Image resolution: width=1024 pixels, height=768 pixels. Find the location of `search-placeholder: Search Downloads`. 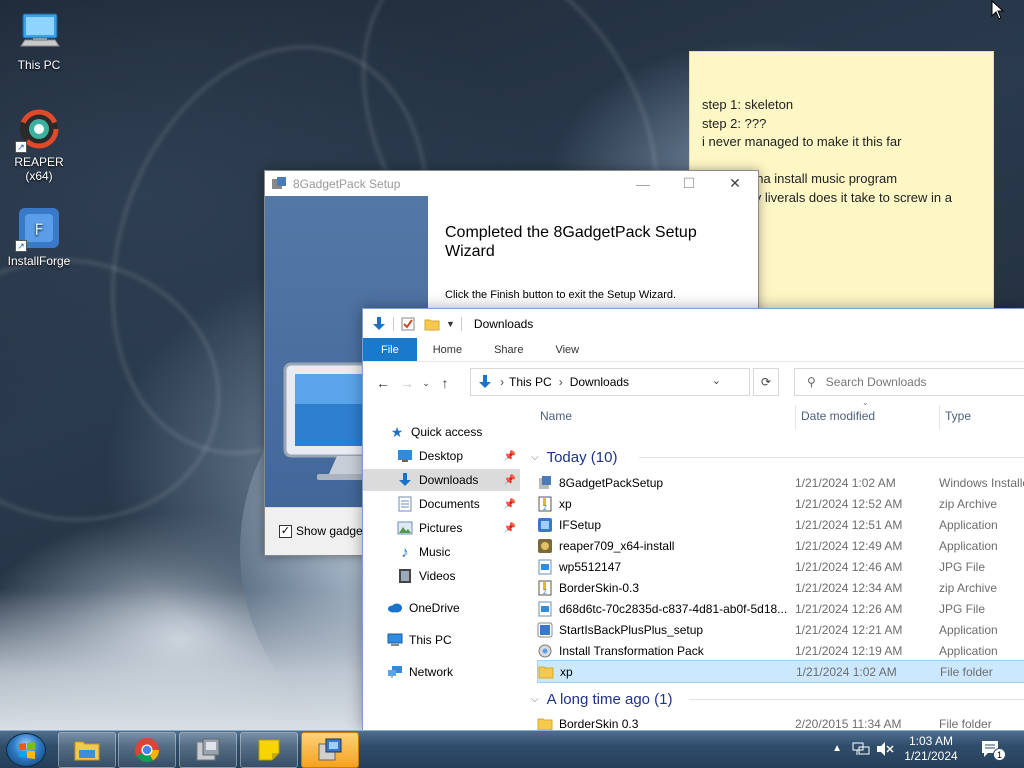

search-placeholder: Search Downloads is located at coordinates (876, 382).